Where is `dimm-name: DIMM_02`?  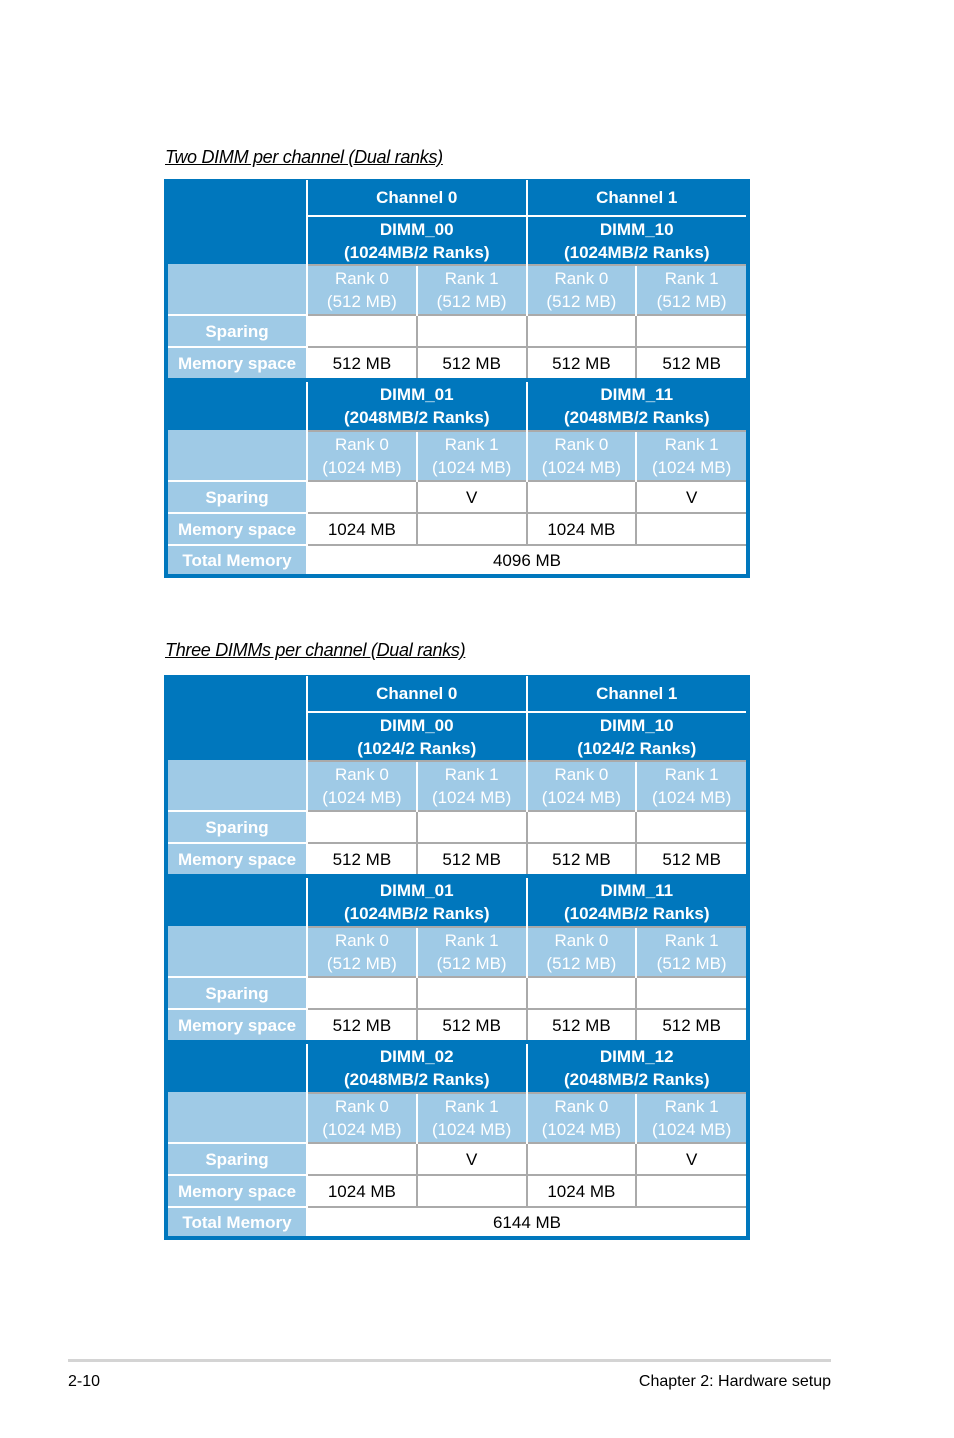 dimm-name: DIMM_02 is located at coordinates (416, 1056).